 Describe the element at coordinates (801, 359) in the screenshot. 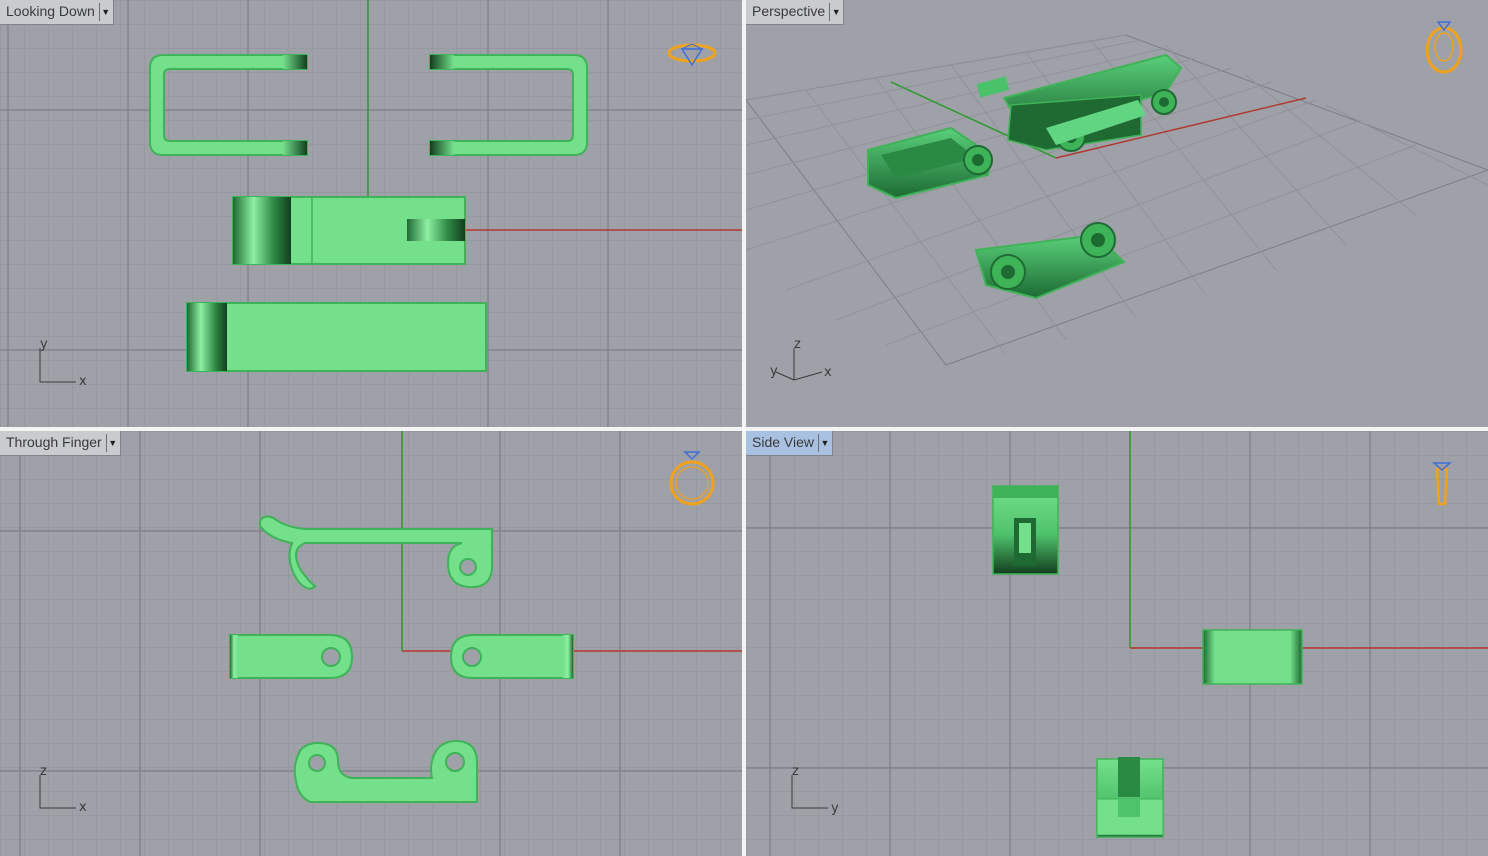

I see `axis-gizmo-perspective: z y x` at that location.